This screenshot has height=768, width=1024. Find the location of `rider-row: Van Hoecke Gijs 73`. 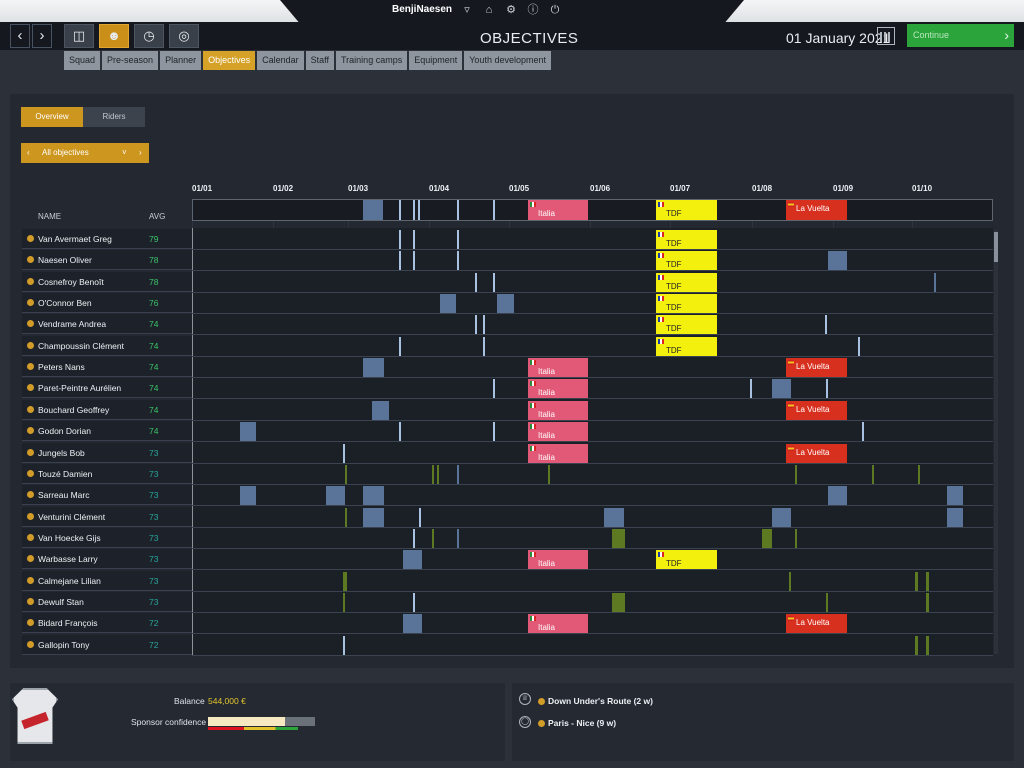

rider-row: Van Hoecke Gijs 73 is located at coordinates (107, 538).